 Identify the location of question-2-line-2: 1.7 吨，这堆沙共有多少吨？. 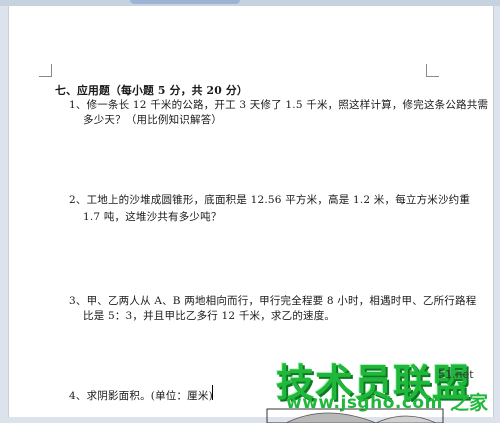
(152, 217).